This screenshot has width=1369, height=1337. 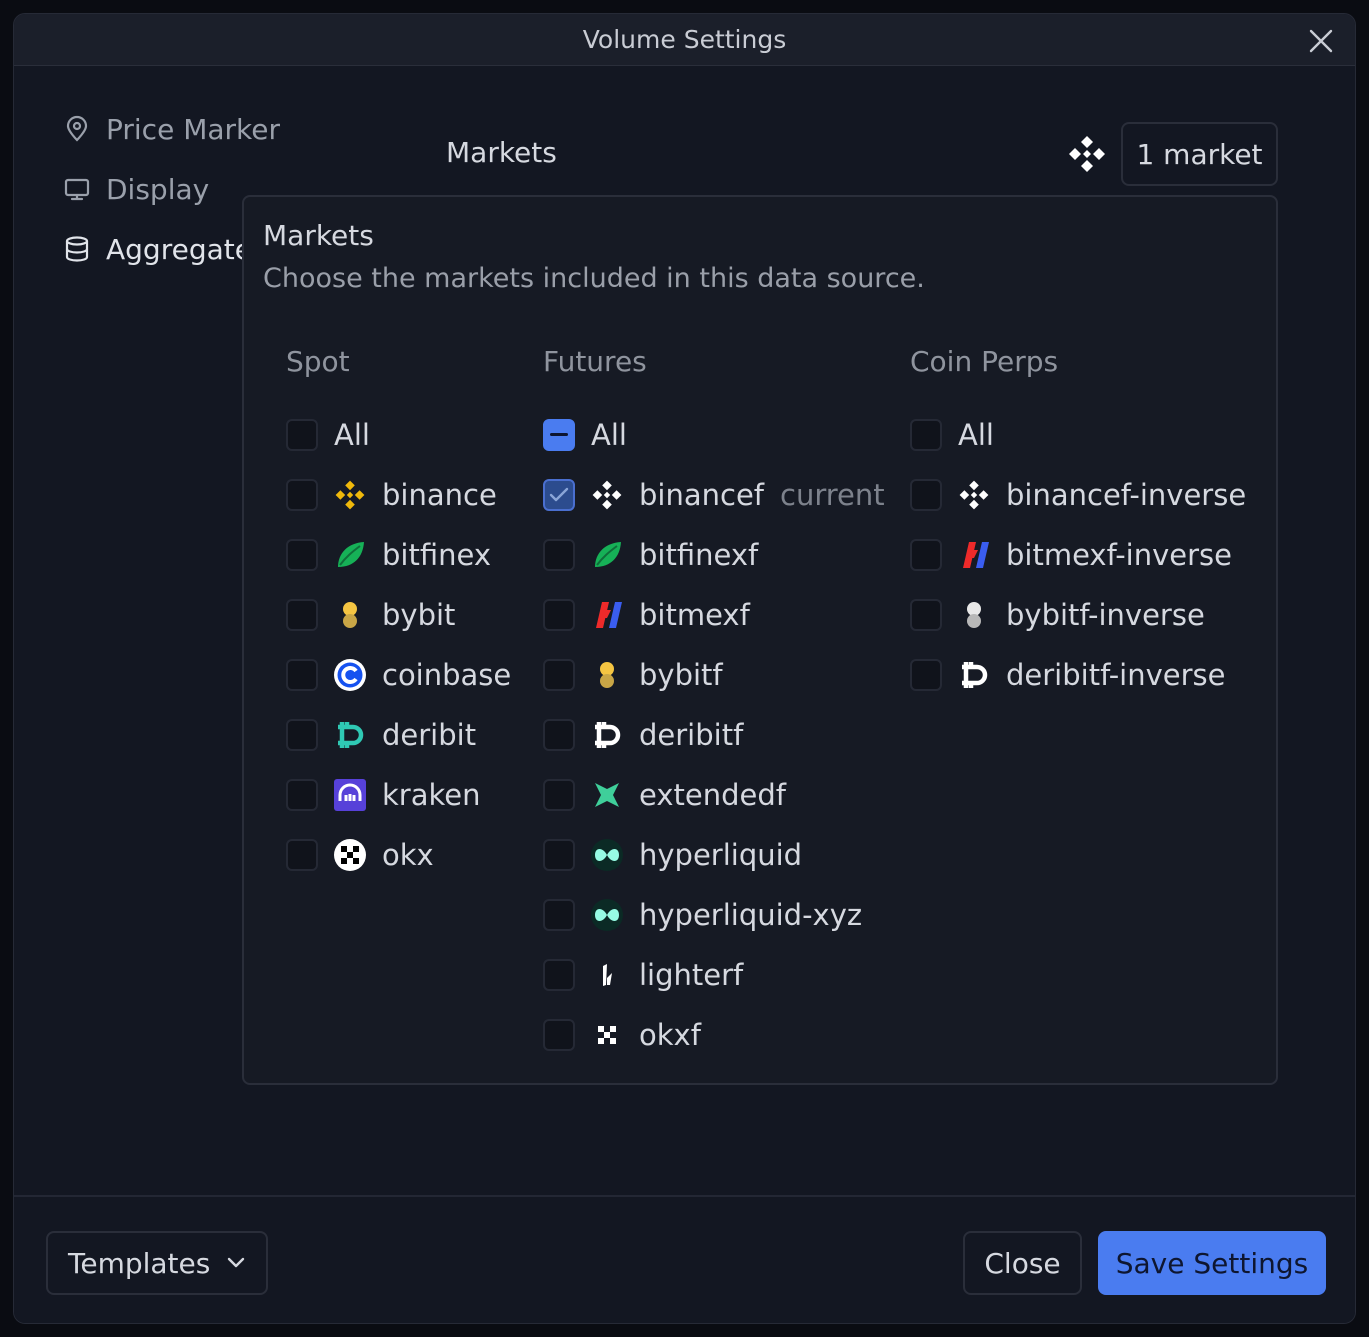 I want to click on market-option-deribit: deribit, so click(x=398, y=735).